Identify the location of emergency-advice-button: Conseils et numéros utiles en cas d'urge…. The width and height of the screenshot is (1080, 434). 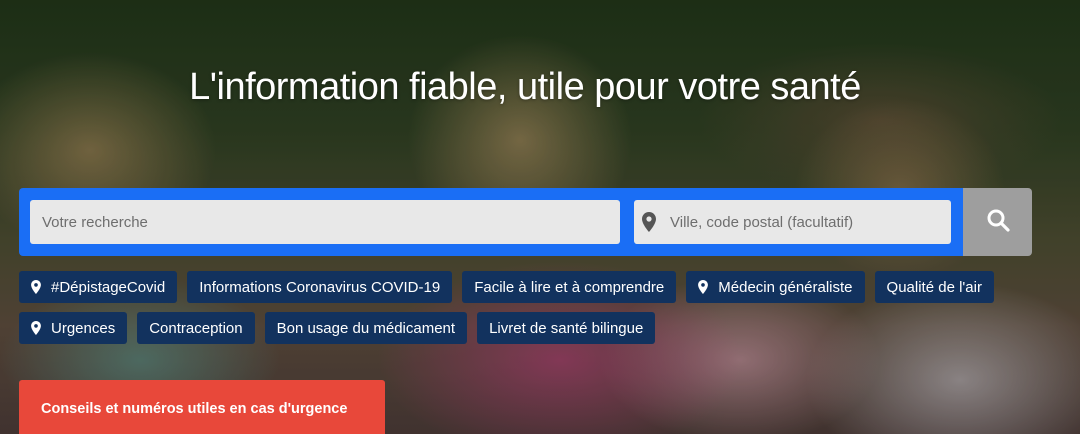
(202, 407).